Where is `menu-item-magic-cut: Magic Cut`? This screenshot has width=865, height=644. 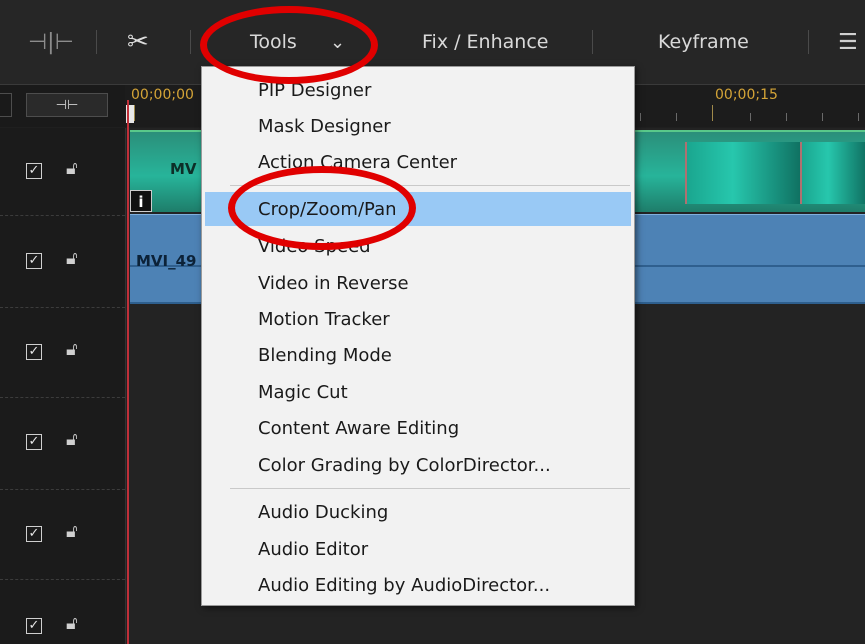 menu-item-magic-cut: Magic Cut is located at coordinates (418, 392).